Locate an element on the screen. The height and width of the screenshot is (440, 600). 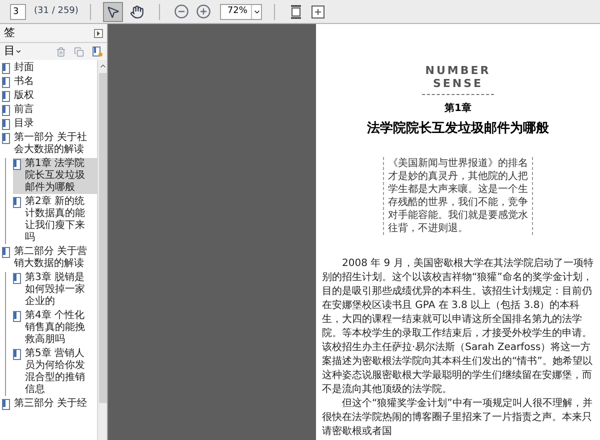
zoom-in-button is located at coordinates (203, 11).